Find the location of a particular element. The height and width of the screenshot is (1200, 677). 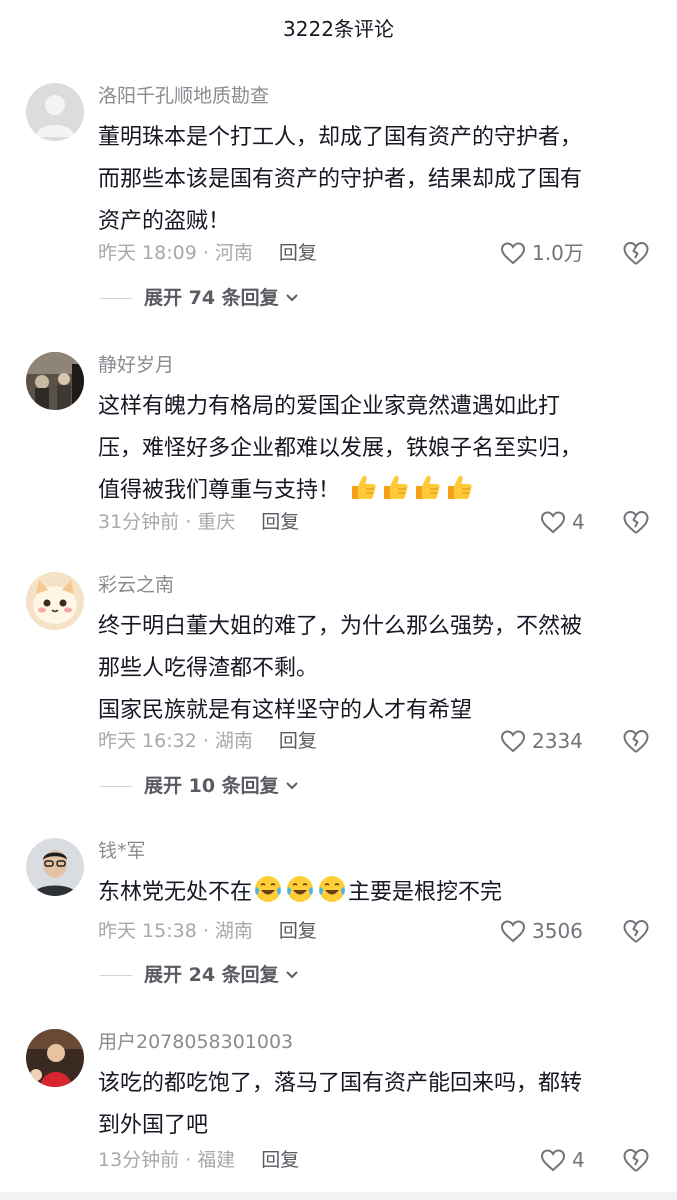

like-count: 3506 is located at coordinates (557, 931).